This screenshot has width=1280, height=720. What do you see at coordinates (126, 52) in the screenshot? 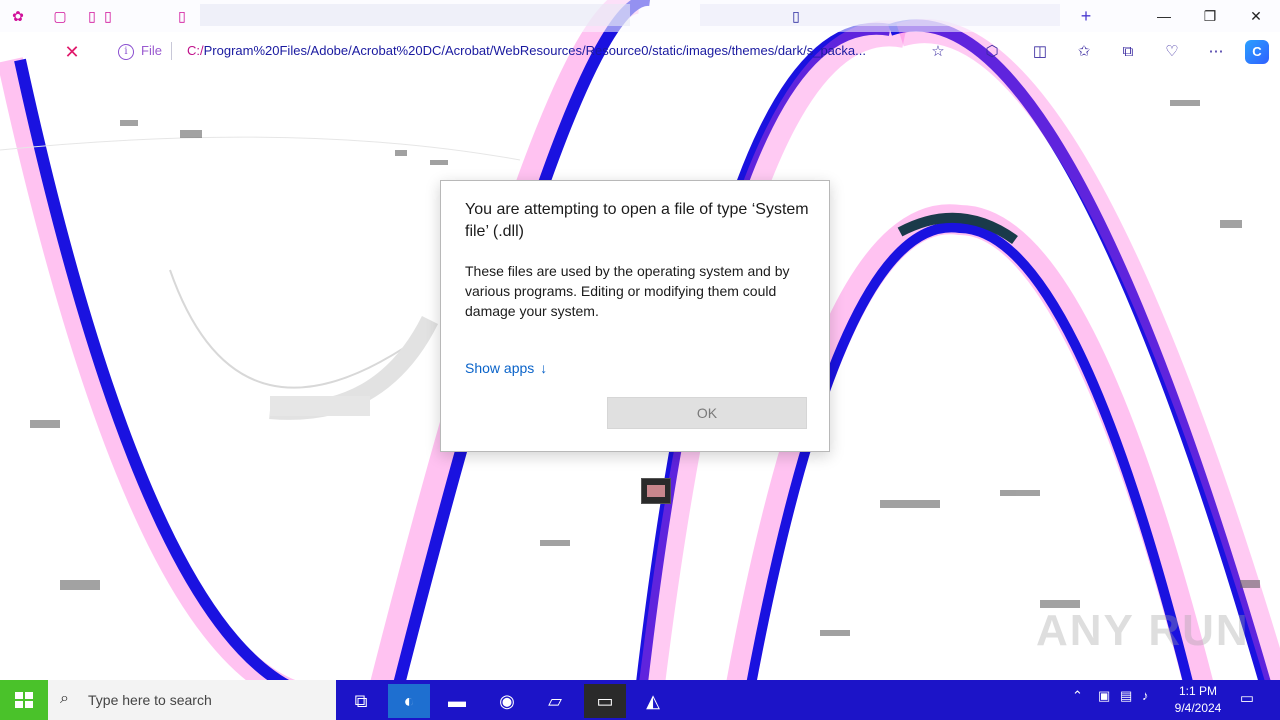
I see `site-info-icon: i` at bounding box center [126, 52].